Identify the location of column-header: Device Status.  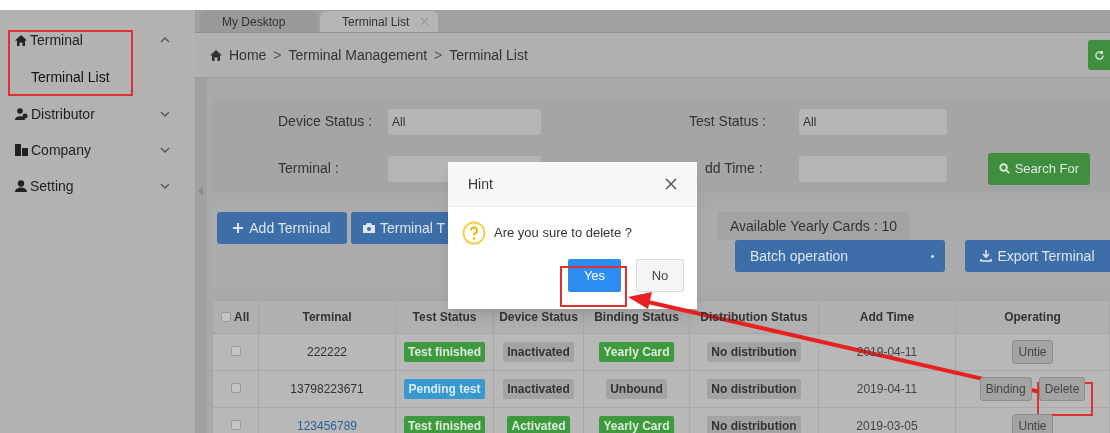
(538, 317).